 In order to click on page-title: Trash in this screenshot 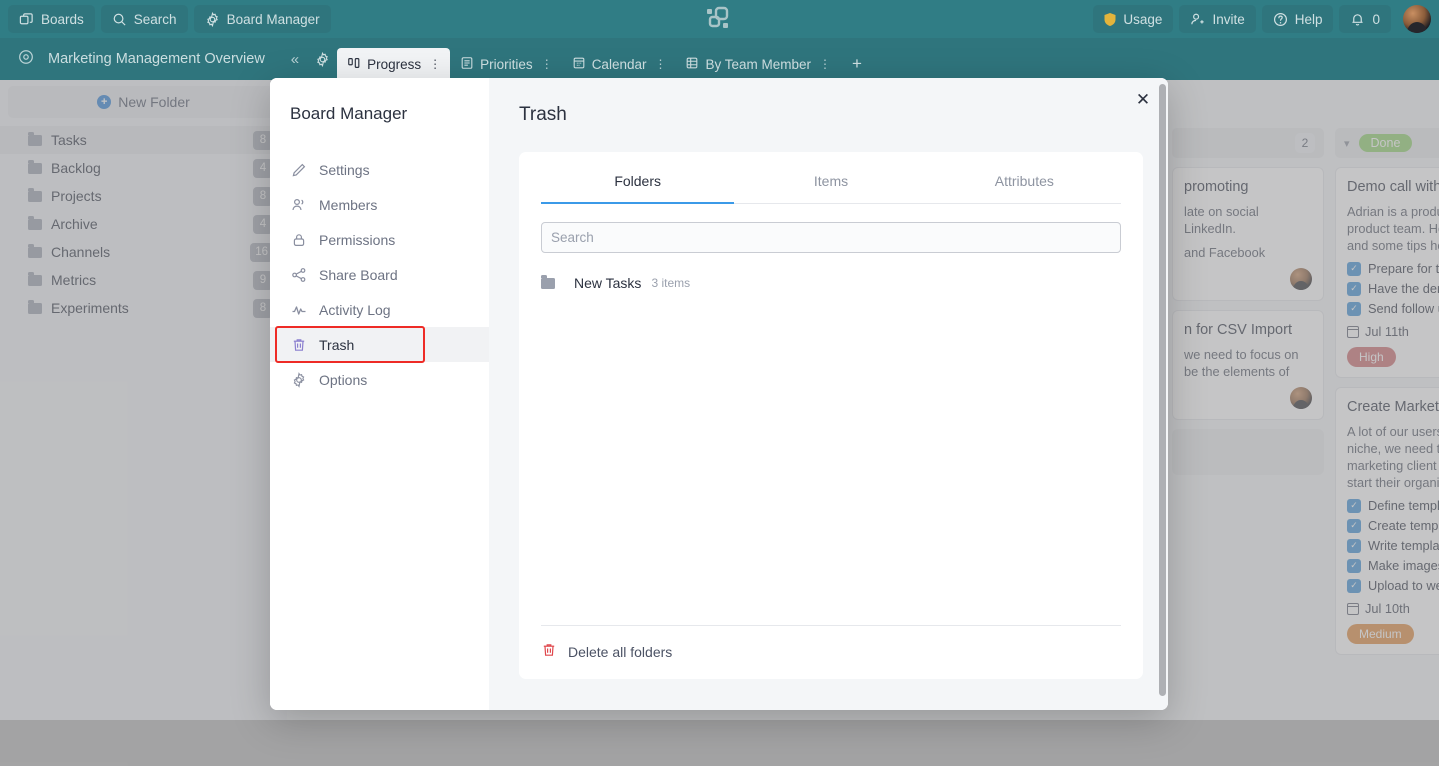, I will do `click(543, 114)`.